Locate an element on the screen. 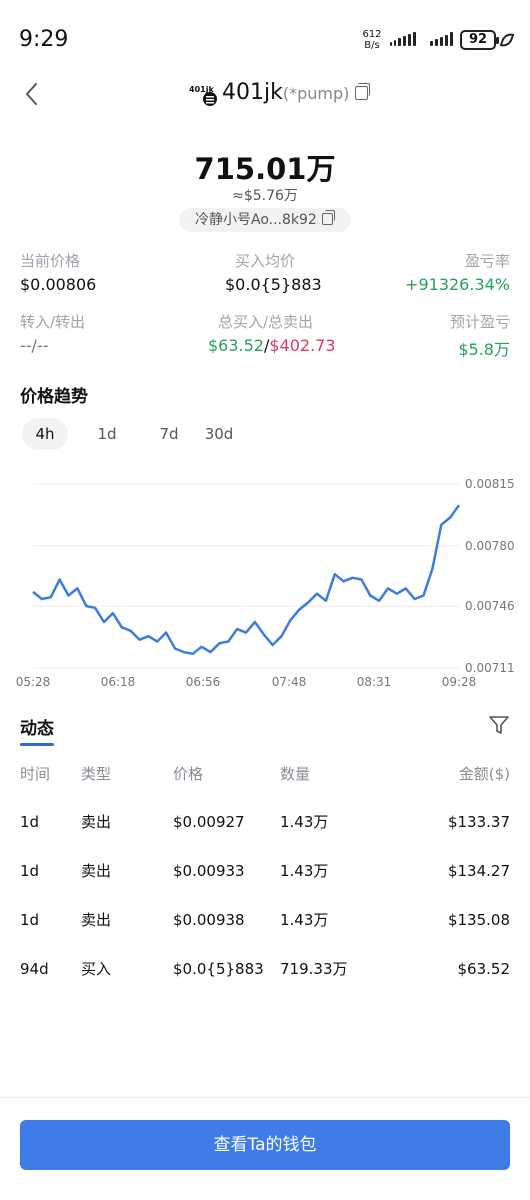 The image size is (530, 1200). x-tick-label: 05:28 is located at coordinates (33, 682).